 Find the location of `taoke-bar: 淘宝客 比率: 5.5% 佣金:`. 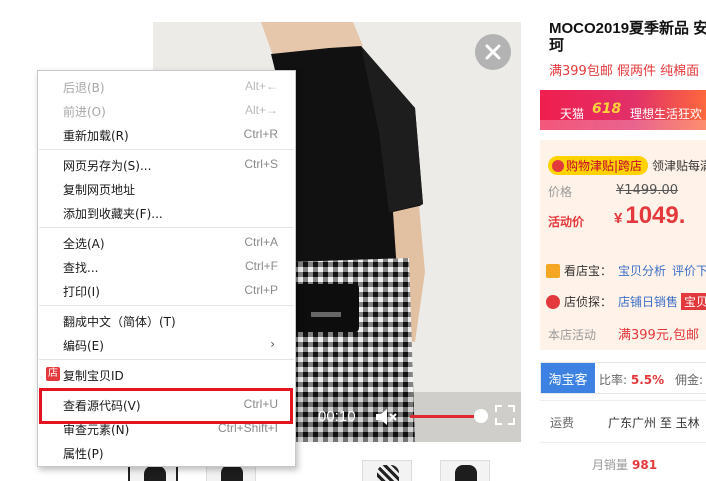

taoke-bar: 淘宝客 比率: 5.5% 佣金: is located at coordinates (623, 378).